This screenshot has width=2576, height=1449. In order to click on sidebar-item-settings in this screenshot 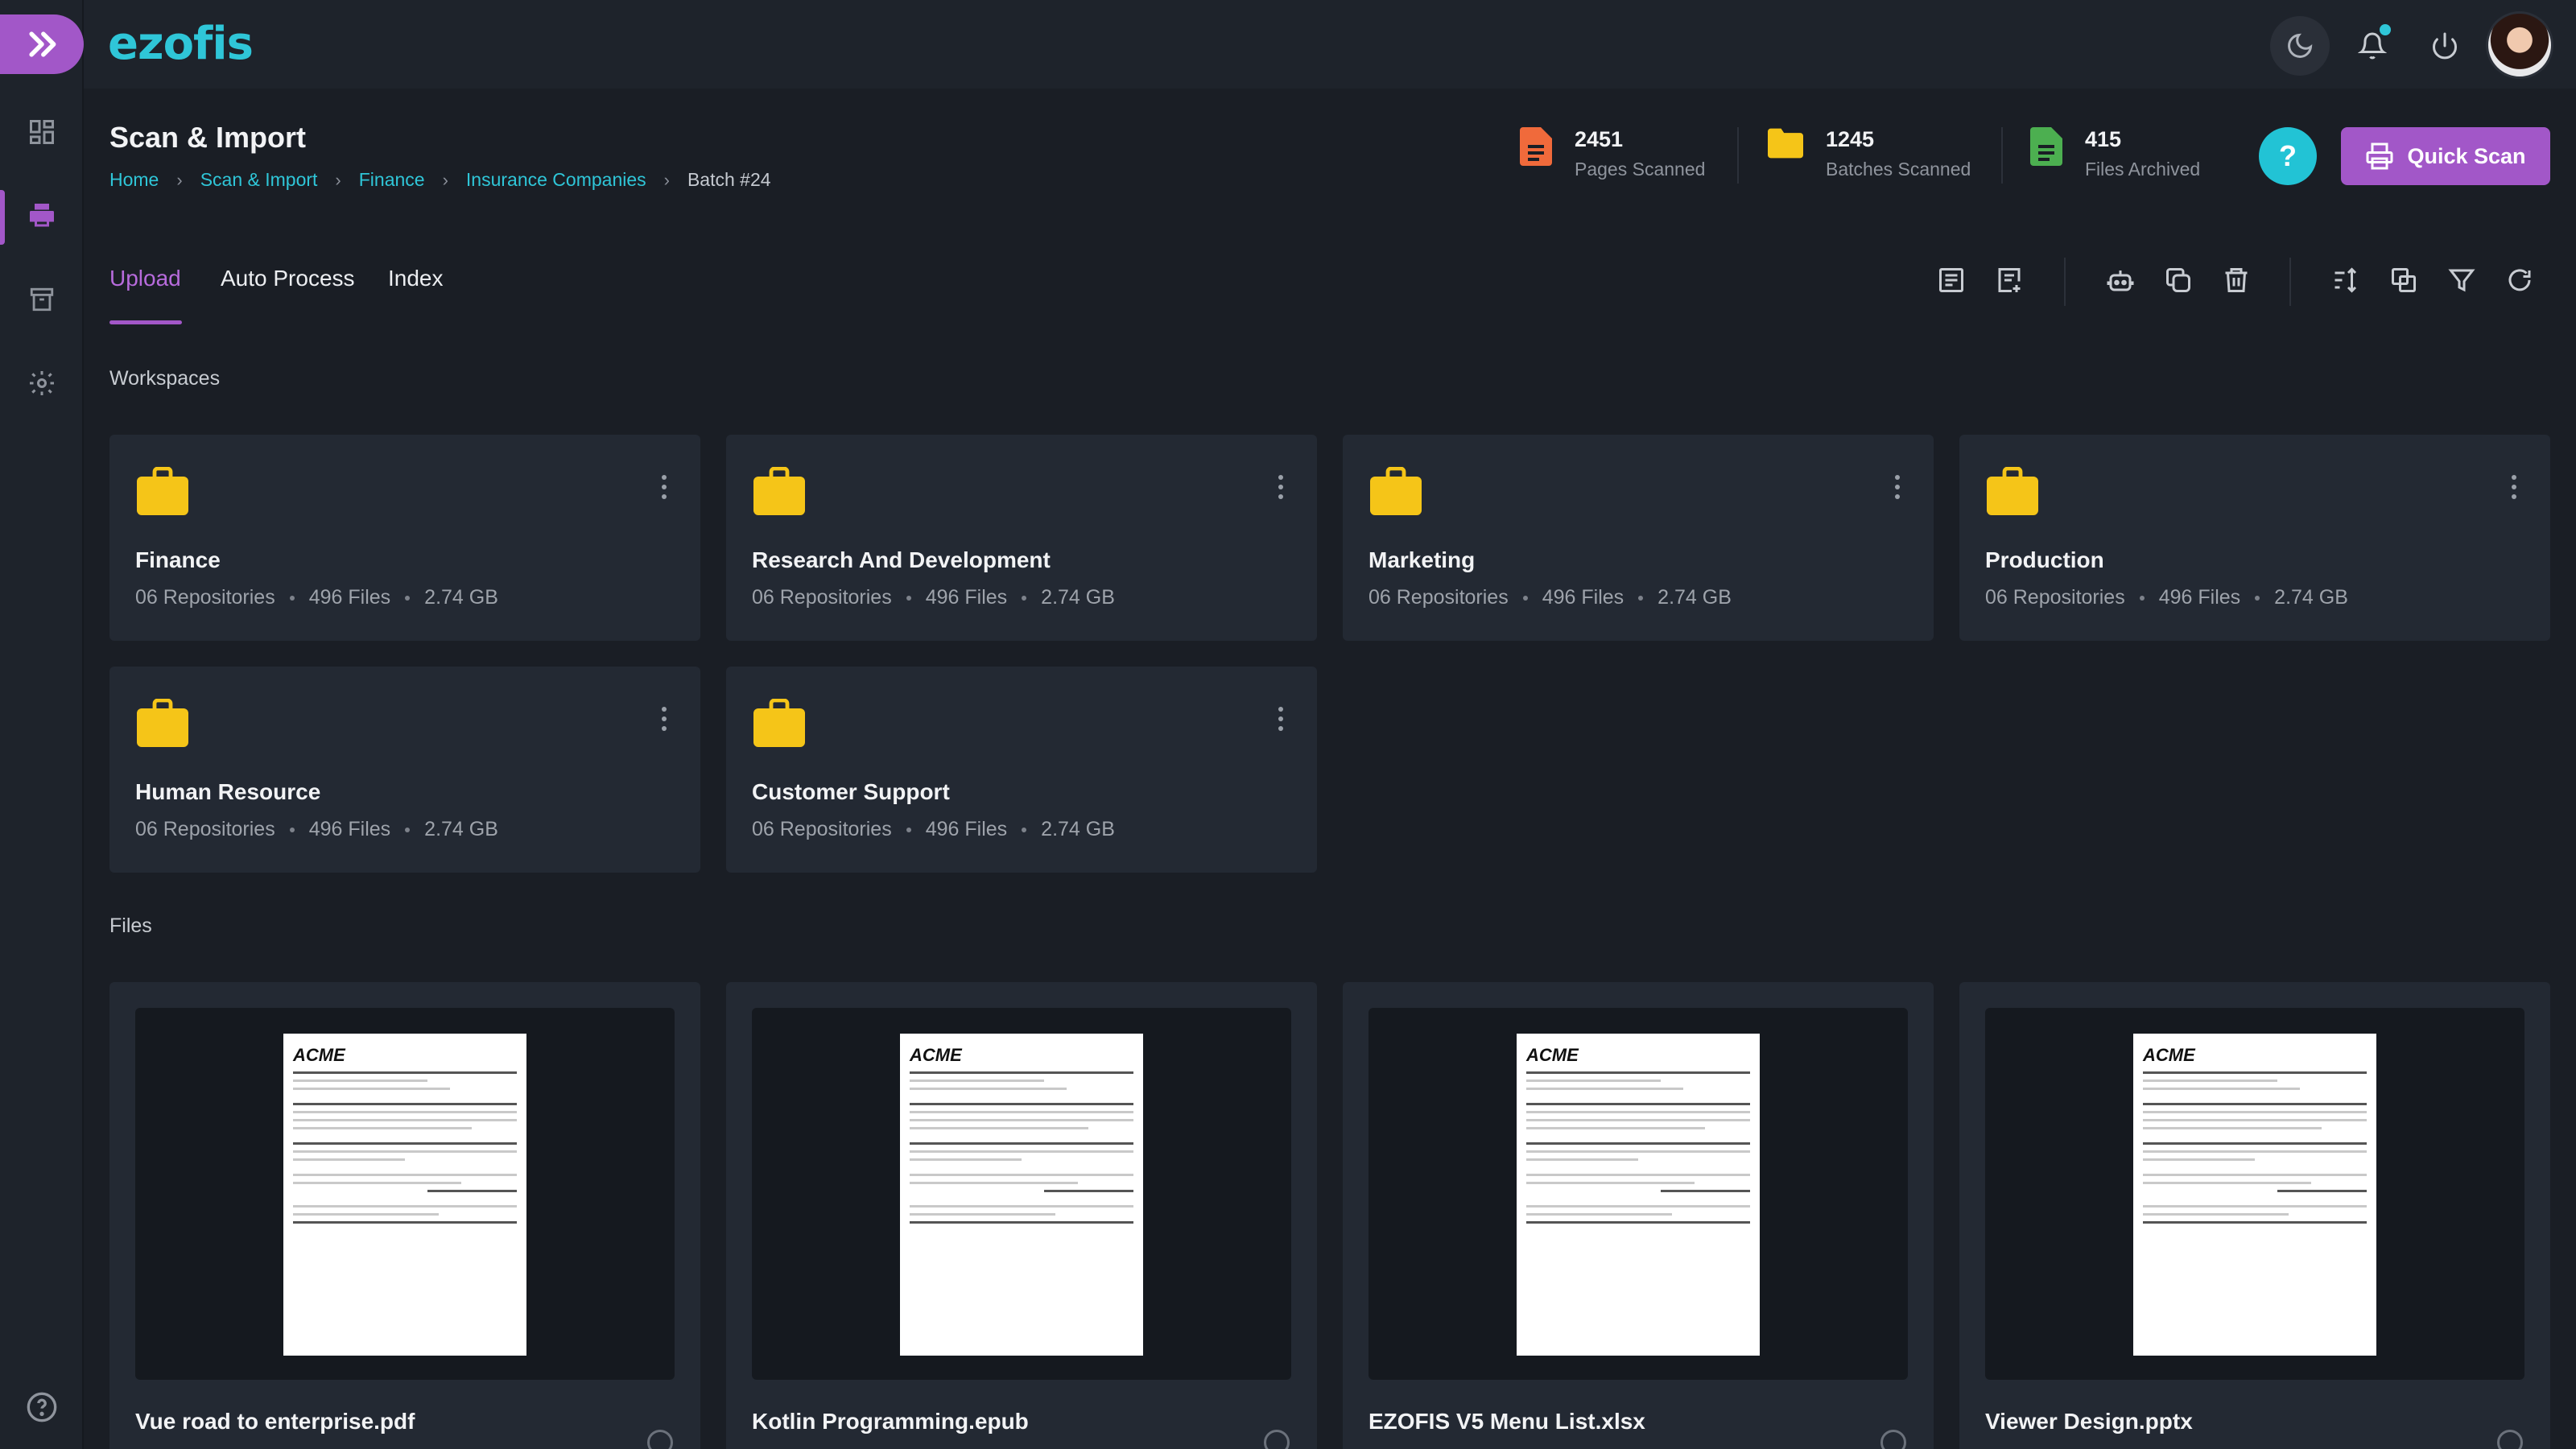, I will do `click(42, 383)`.